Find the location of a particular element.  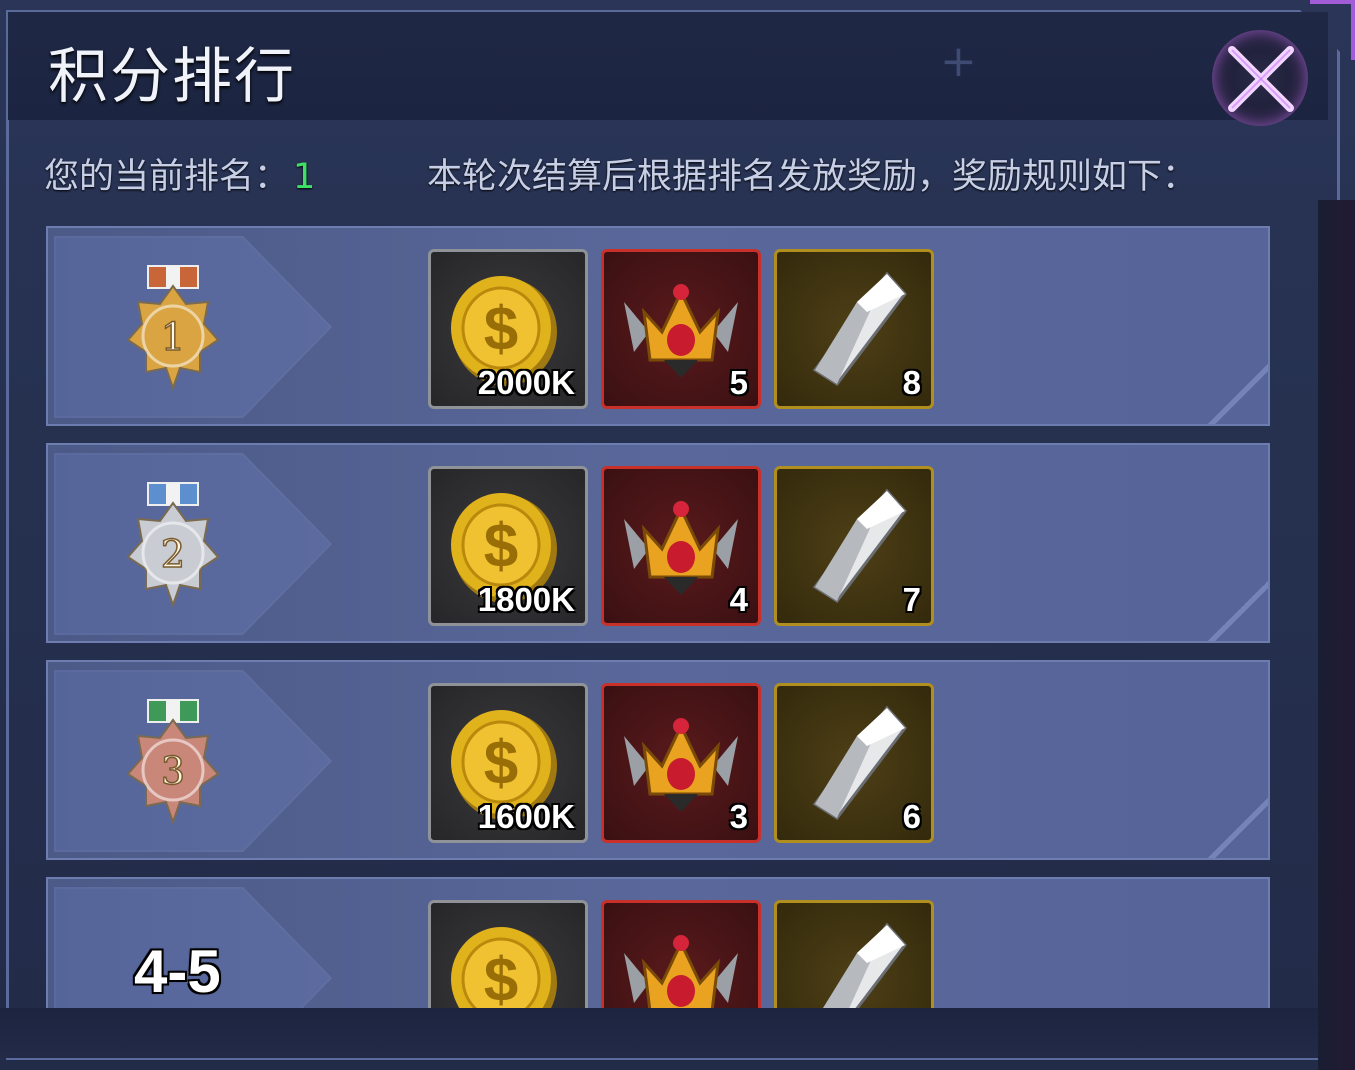

reward-item: $ is located at coordinates (508, 954).